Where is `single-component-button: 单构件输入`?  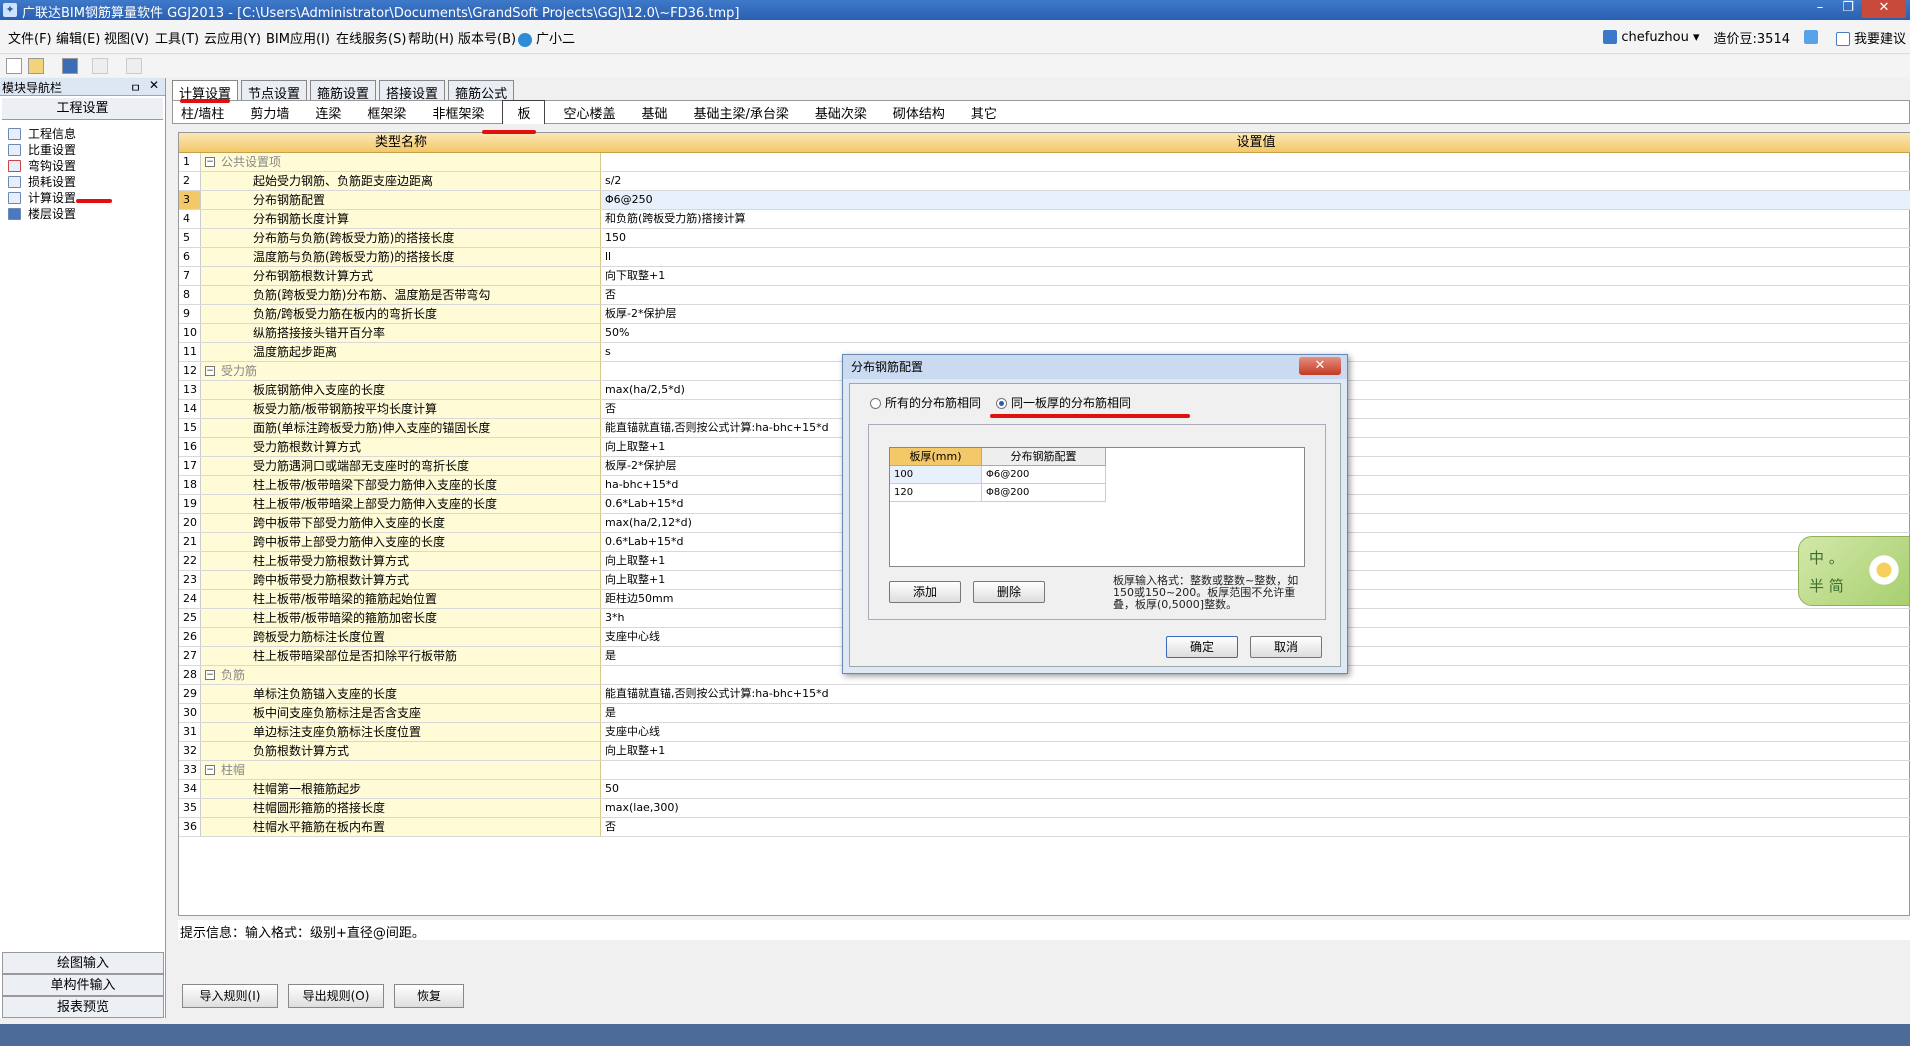 single-component-button: 单构件输入 is located at coordinates (83, 985).